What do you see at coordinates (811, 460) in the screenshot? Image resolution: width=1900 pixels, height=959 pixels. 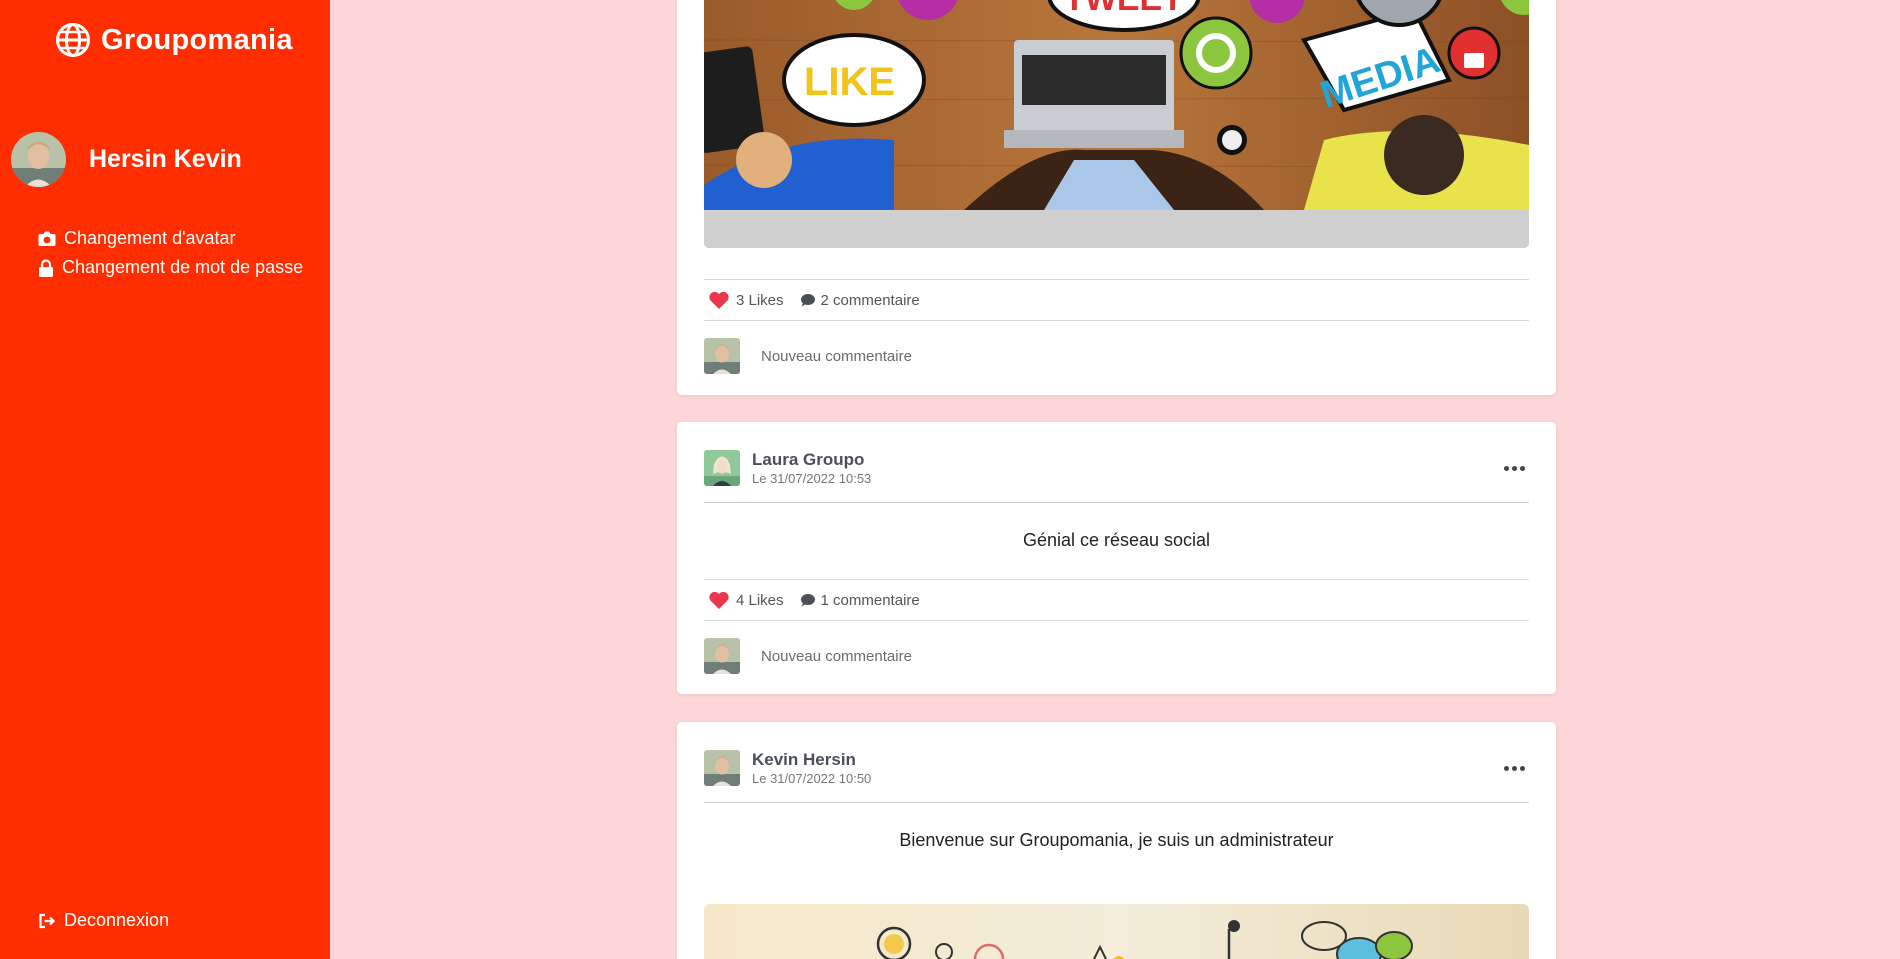 I see `author-name: Laura Groupo` at bounding box center [811, 460].